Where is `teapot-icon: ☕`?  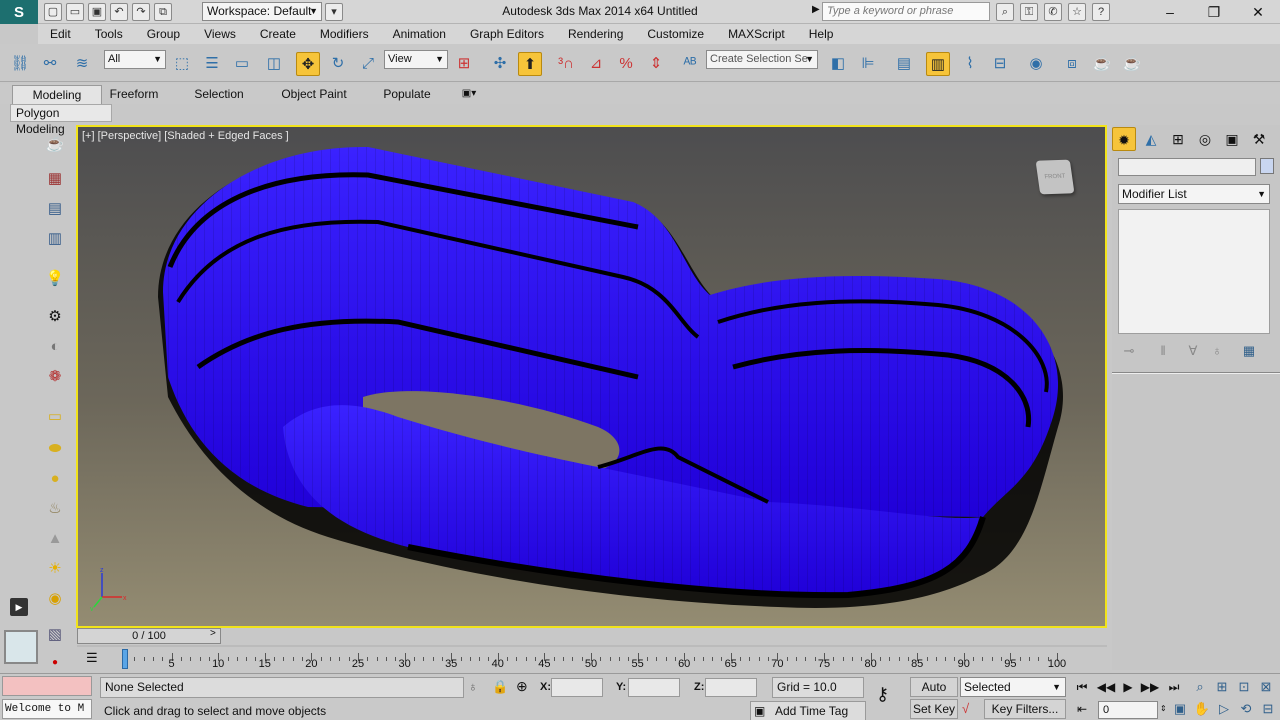 teapot-icon: ☕ is located at coordinates (55, 145).